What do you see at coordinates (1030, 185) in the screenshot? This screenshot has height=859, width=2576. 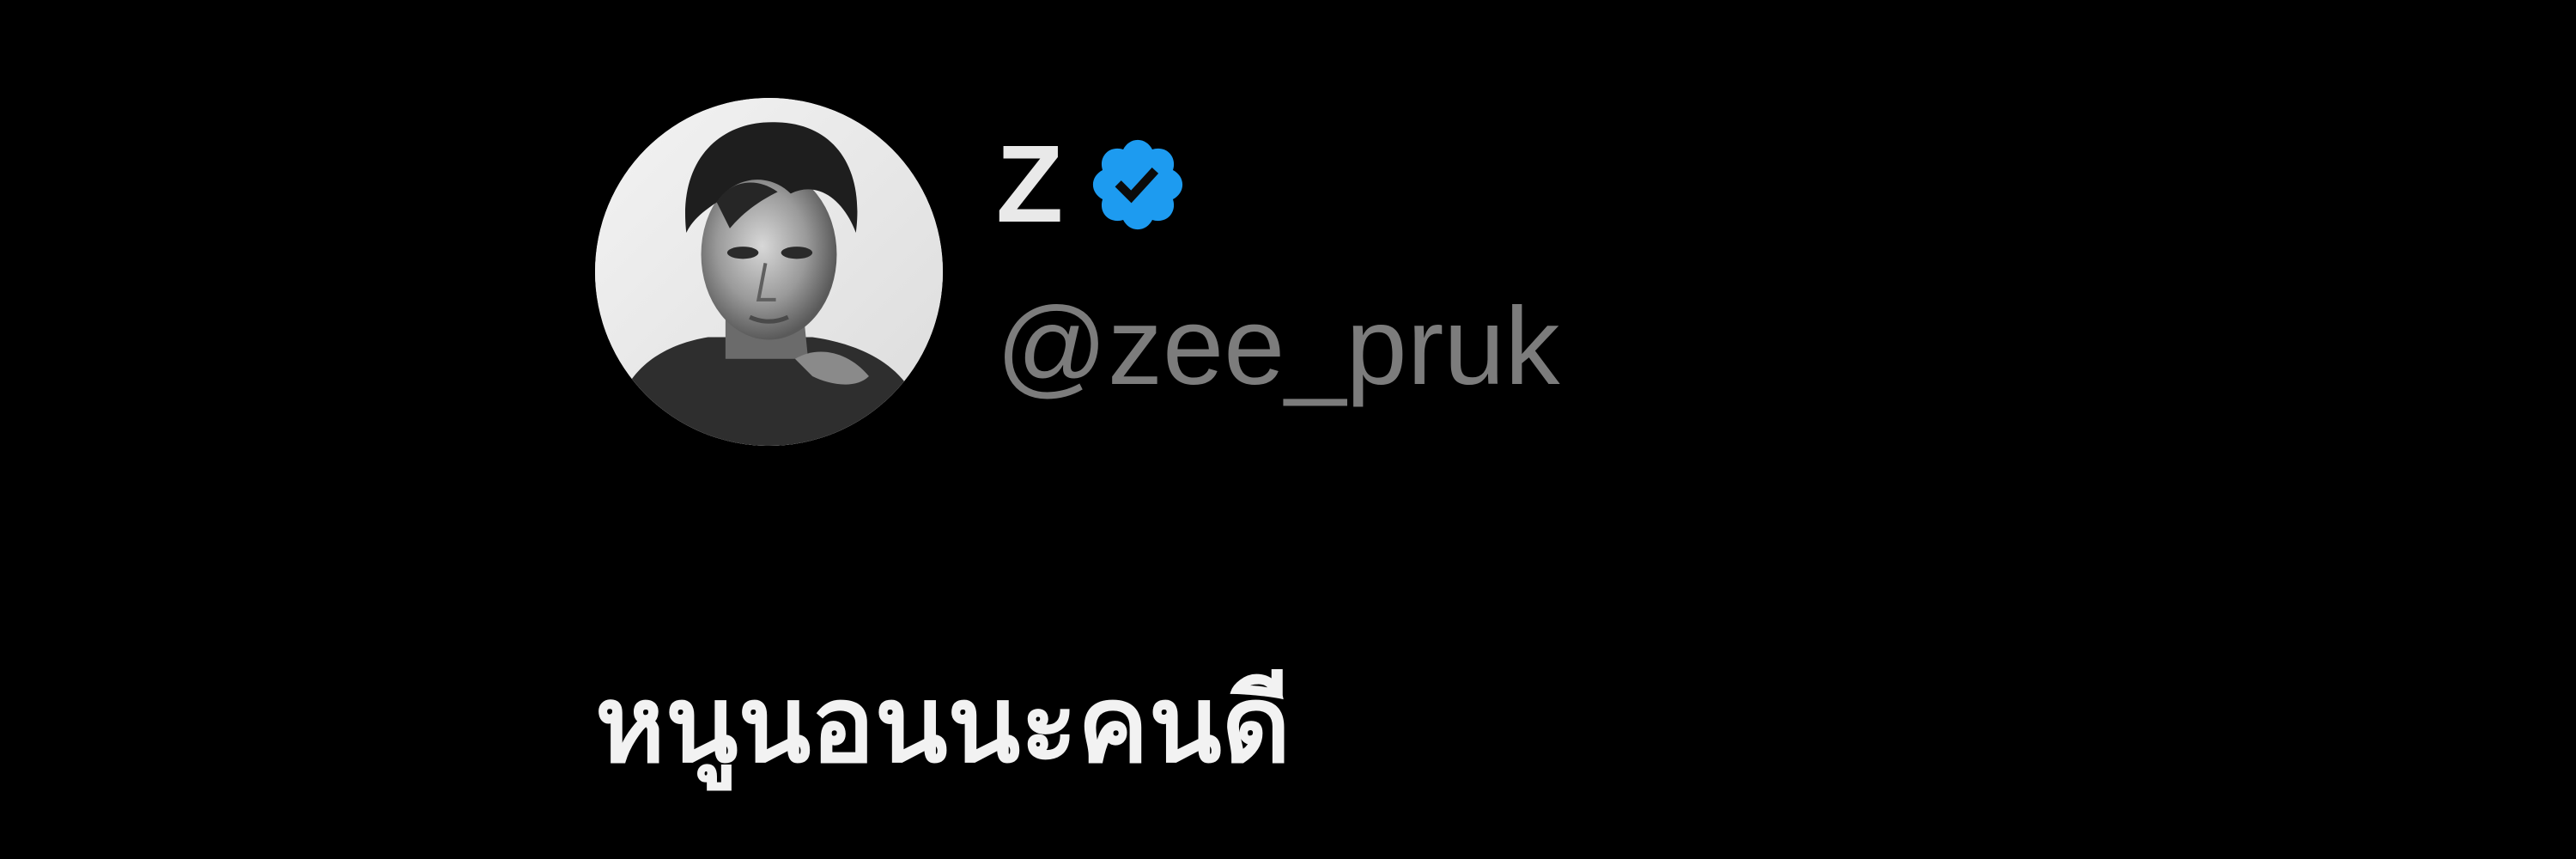 I see `display-name: Z` at bounding box center [1030, 185].